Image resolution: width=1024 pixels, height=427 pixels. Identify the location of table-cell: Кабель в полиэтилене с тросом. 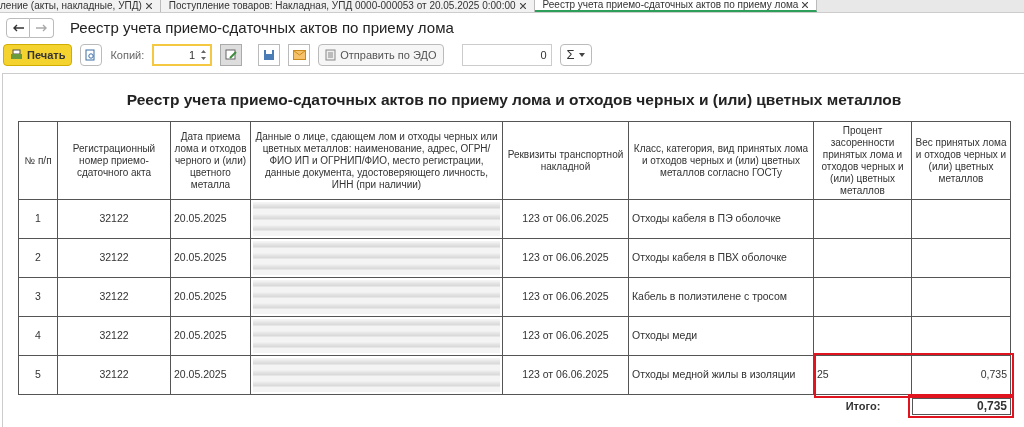
(721, 298).